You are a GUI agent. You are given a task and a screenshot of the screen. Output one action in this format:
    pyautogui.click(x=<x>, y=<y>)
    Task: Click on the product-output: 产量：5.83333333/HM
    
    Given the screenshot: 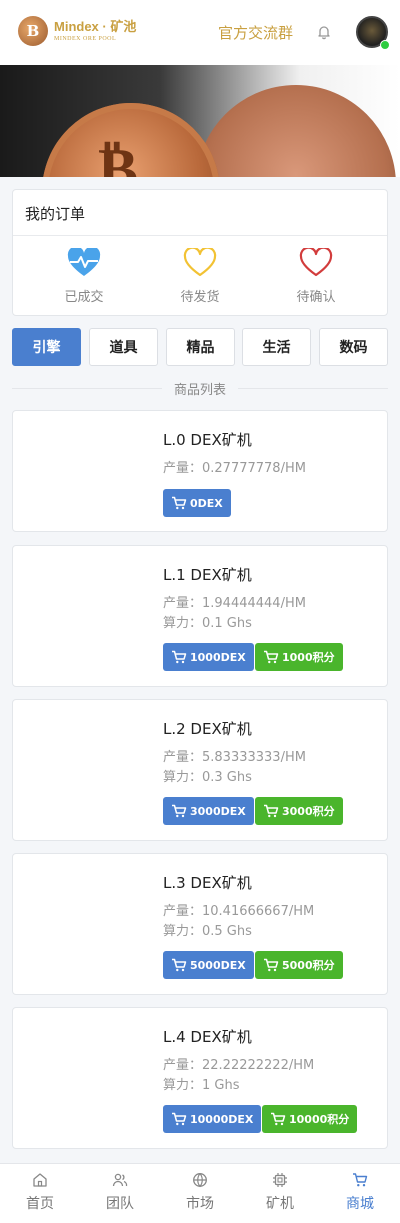 What is the action you would take?
    pyautogui.click(x=234, y=757)
    